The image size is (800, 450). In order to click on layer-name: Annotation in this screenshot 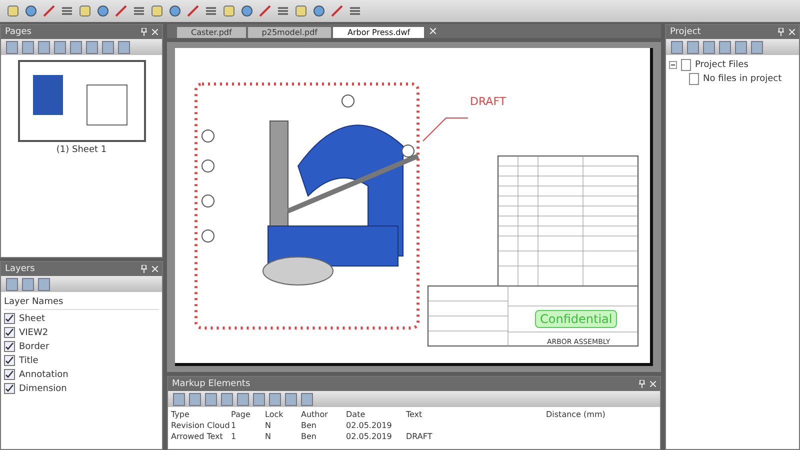, I will do `click(43, 375)`.